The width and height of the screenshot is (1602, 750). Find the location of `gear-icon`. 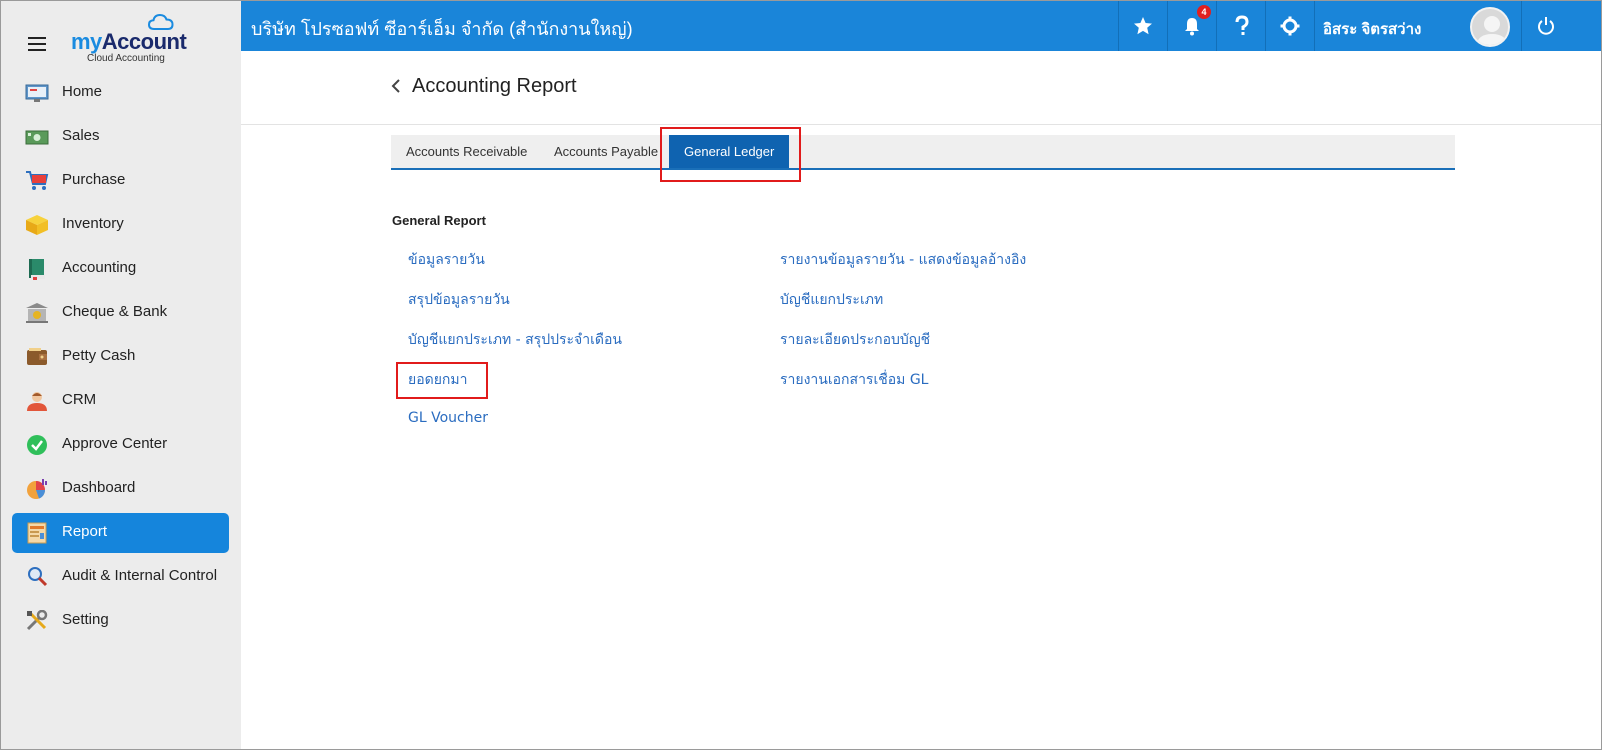

gear-icon is located at coordinates (1290, 26).